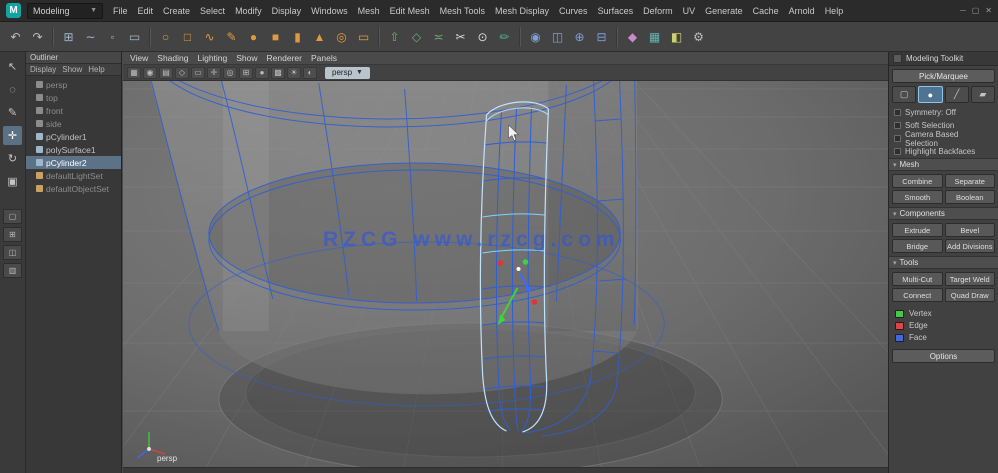 This screenshot has width=998, height=473. What do you see at coordinates (287, 11) in the screenshot?
I see `menu-item: Display` at bounding box center [287, 11].